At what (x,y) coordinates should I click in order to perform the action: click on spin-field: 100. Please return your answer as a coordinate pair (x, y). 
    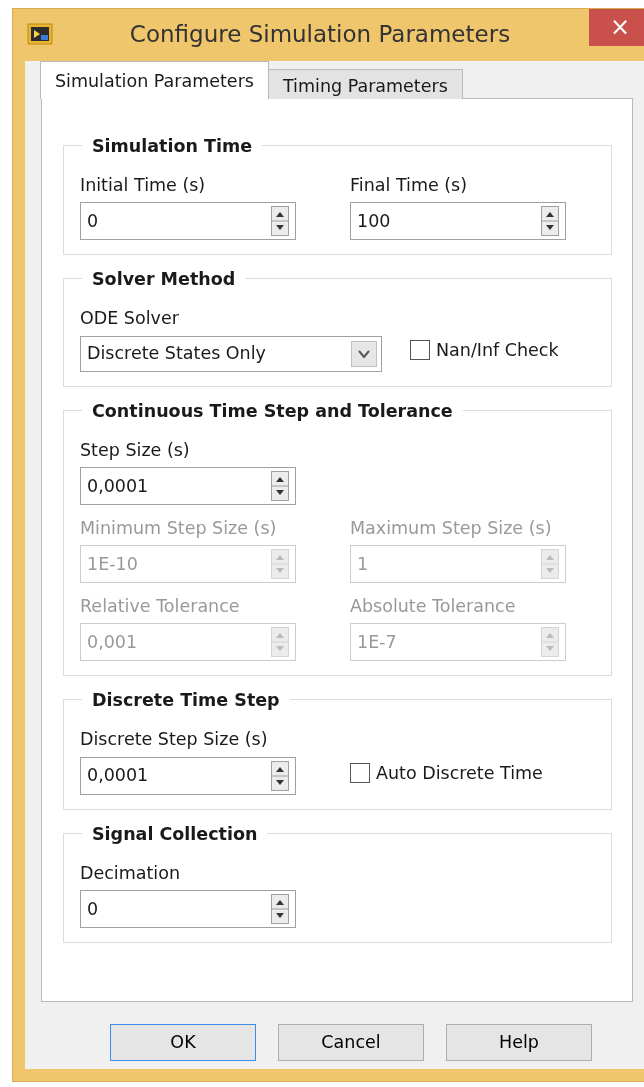
    Looking at the image, I should click on (458, 221).